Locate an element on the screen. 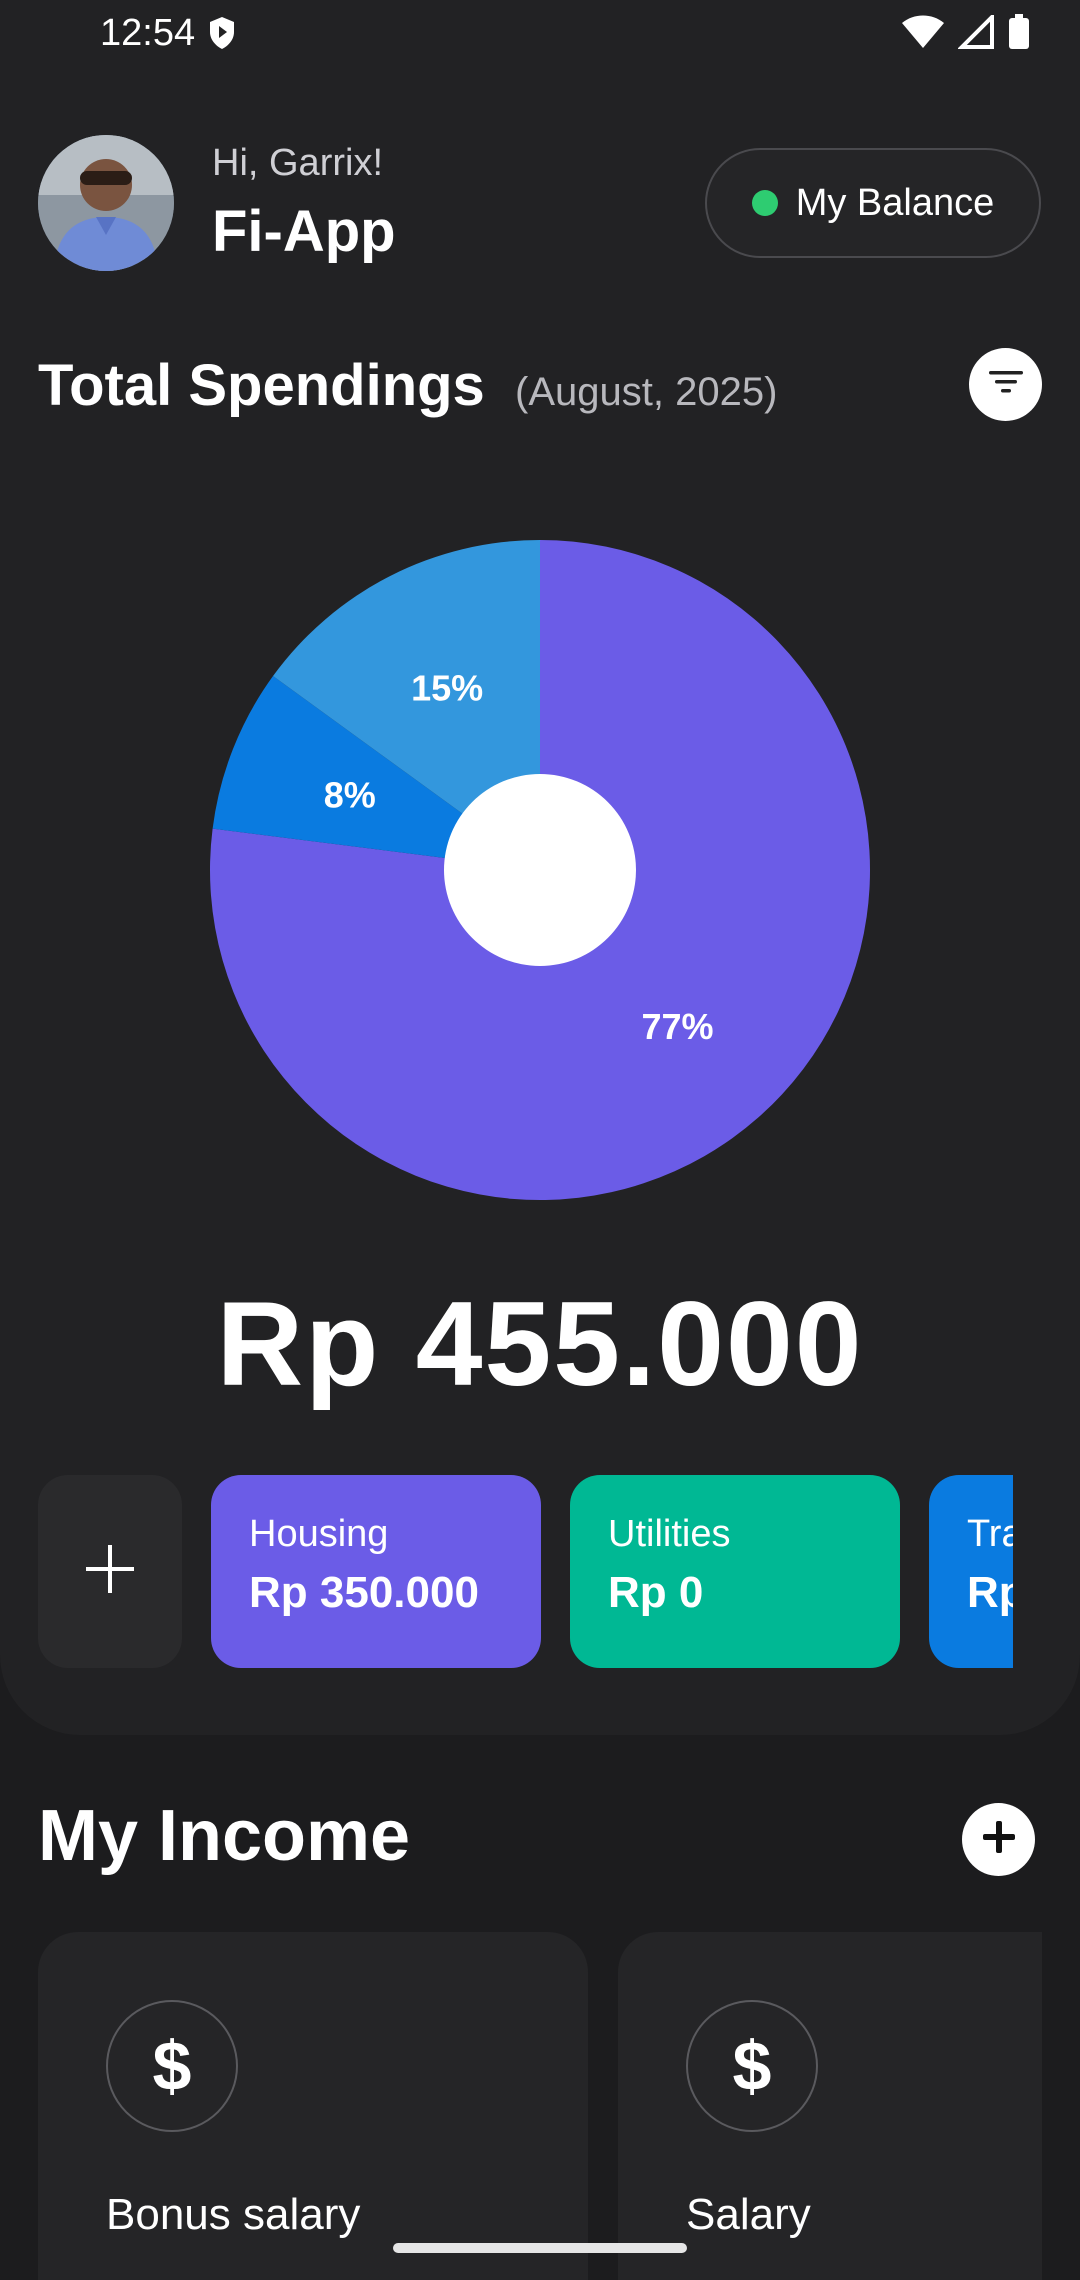 The image size is (1080, 2280). greeting: Hi, Garrix! is located at coordinates (297, 163).